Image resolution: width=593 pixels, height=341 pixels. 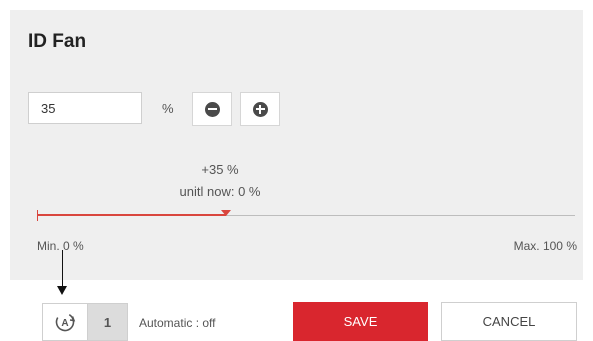 I want to click on automatic-count: 1, so click(x=107, y=322).